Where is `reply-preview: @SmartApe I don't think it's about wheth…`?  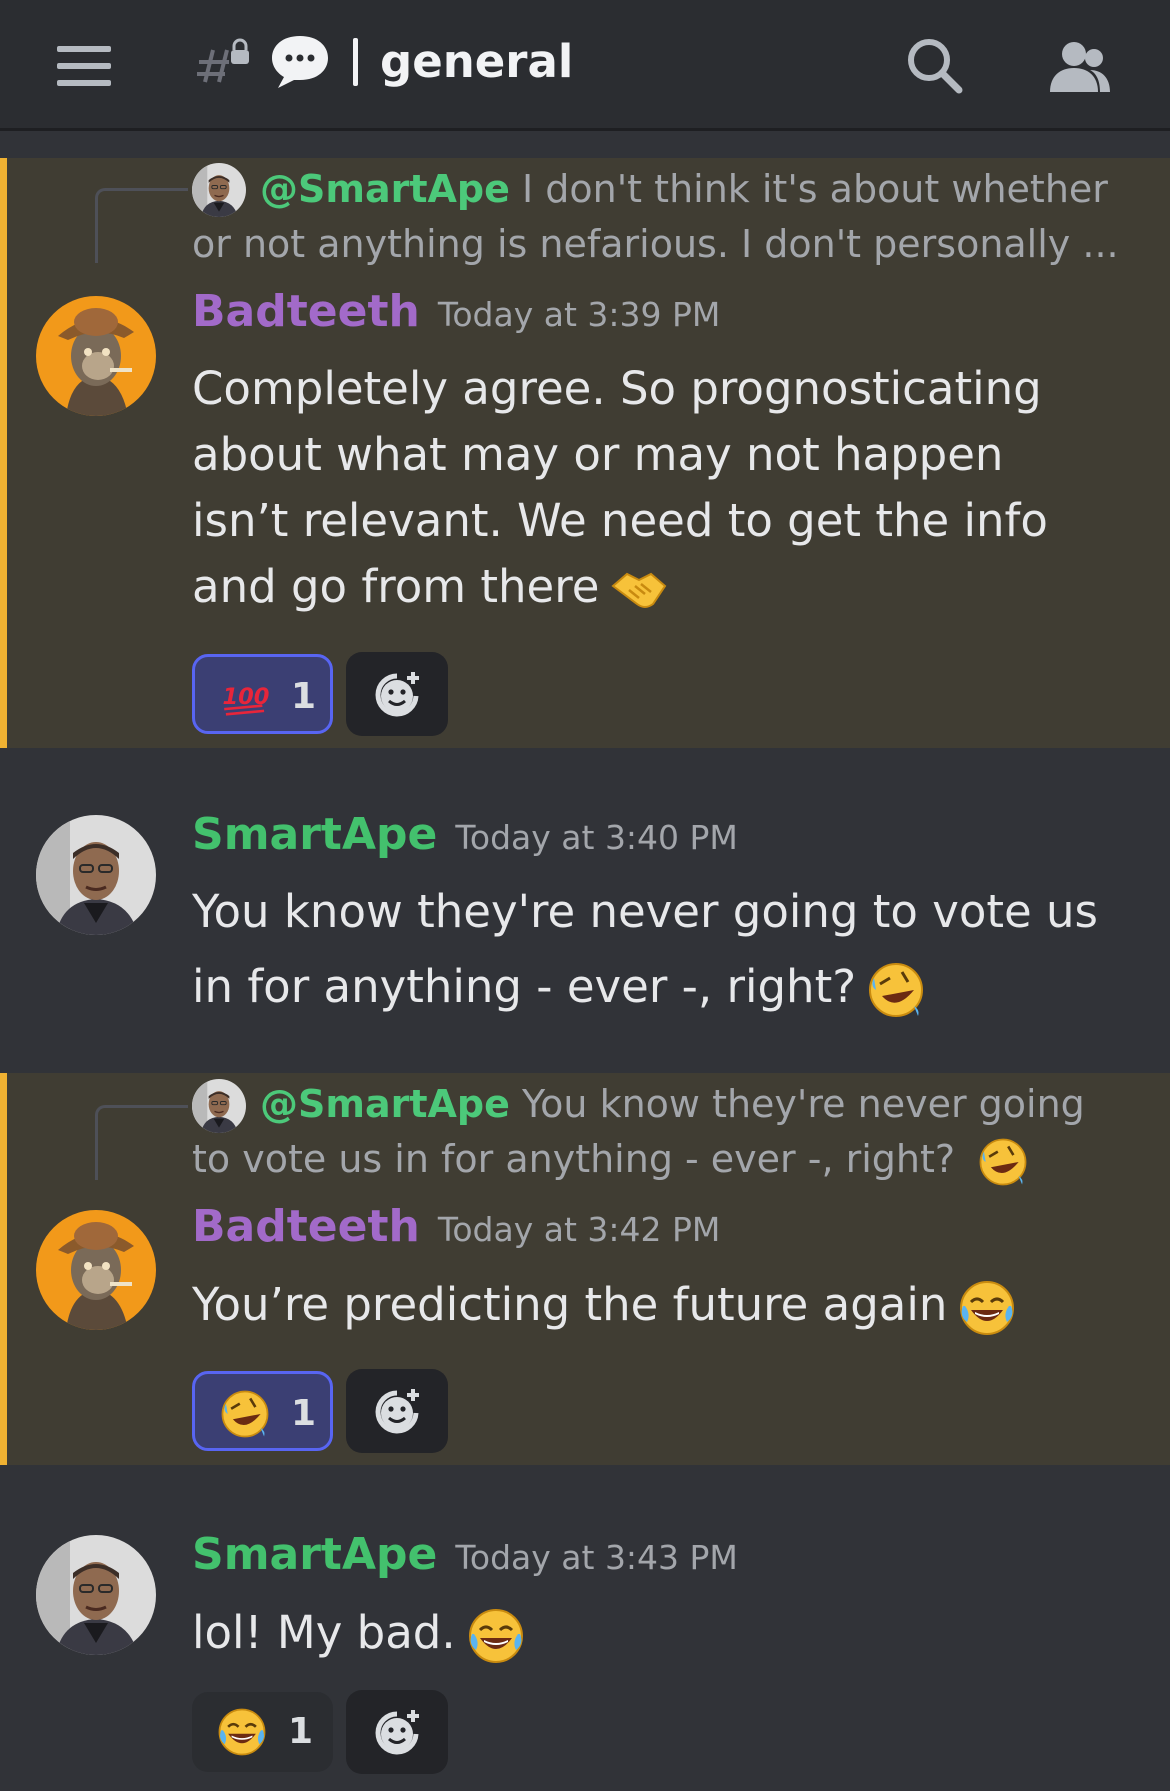
reply-preview: @SmartApe I don't think it's about wheth… is located at coordinates (657, 217).